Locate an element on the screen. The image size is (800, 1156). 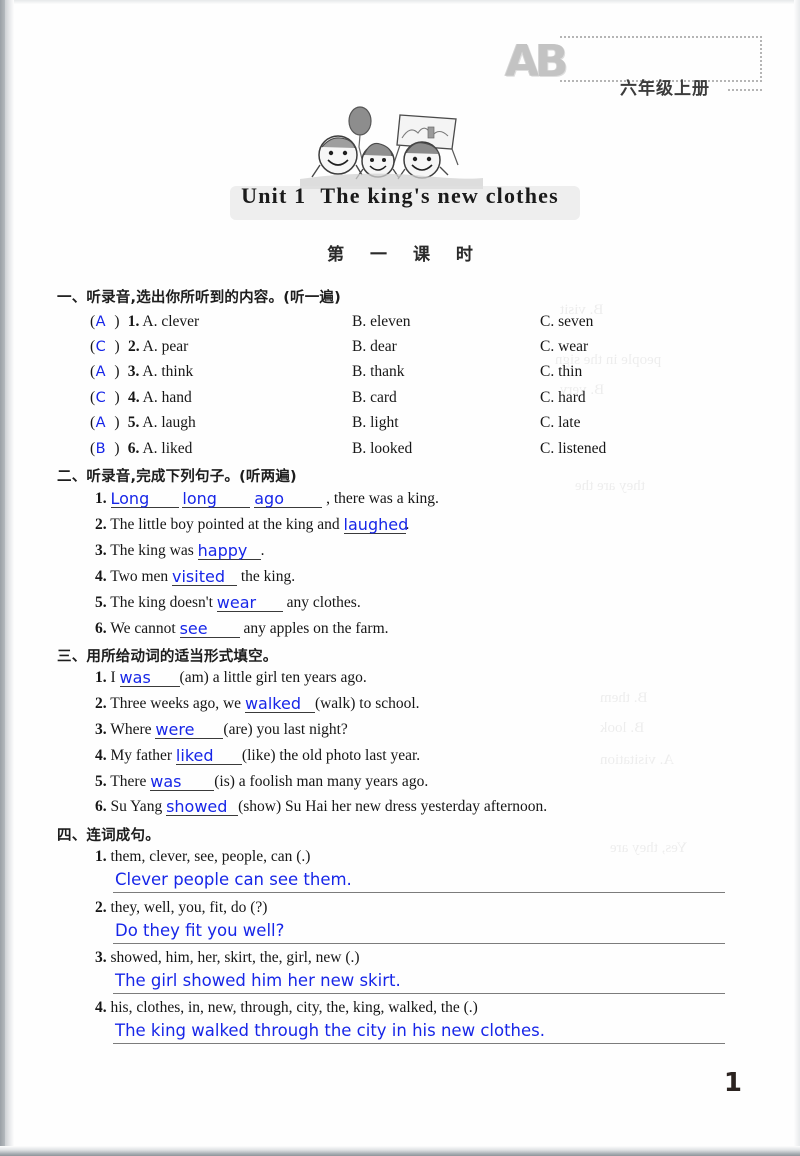
question-row: 1. them, clever, see, people, can (.) is located at coordinates (202, 857).